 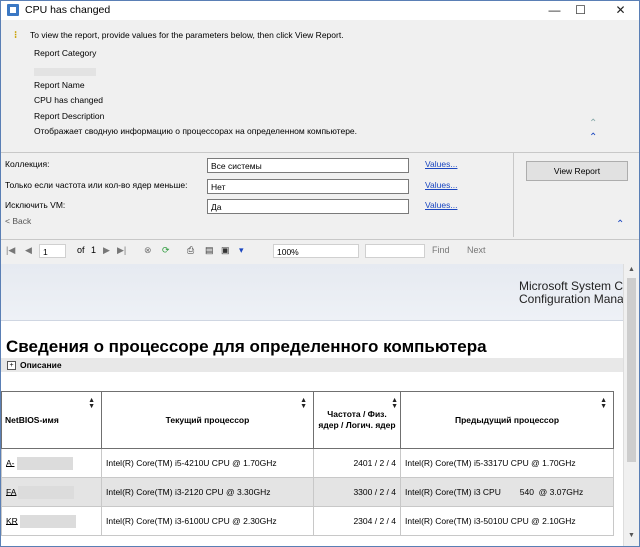 I want to click on netbios-name: A-, so click(x=10, y=462).